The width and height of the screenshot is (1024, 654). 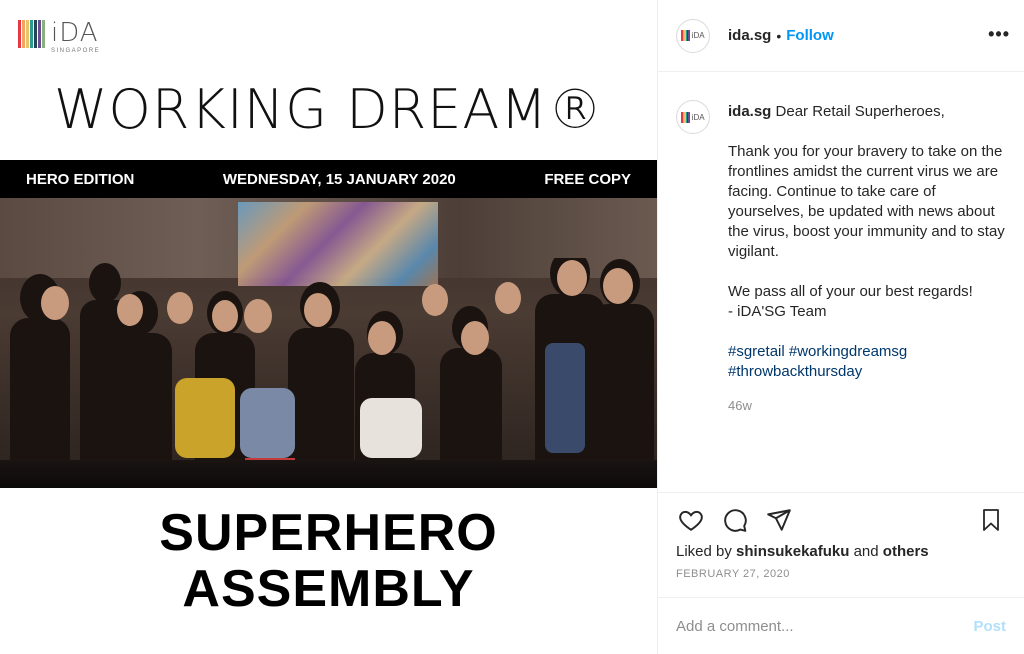 I want to click on banner-price: FREE COPY, so click(x=587, y=179).